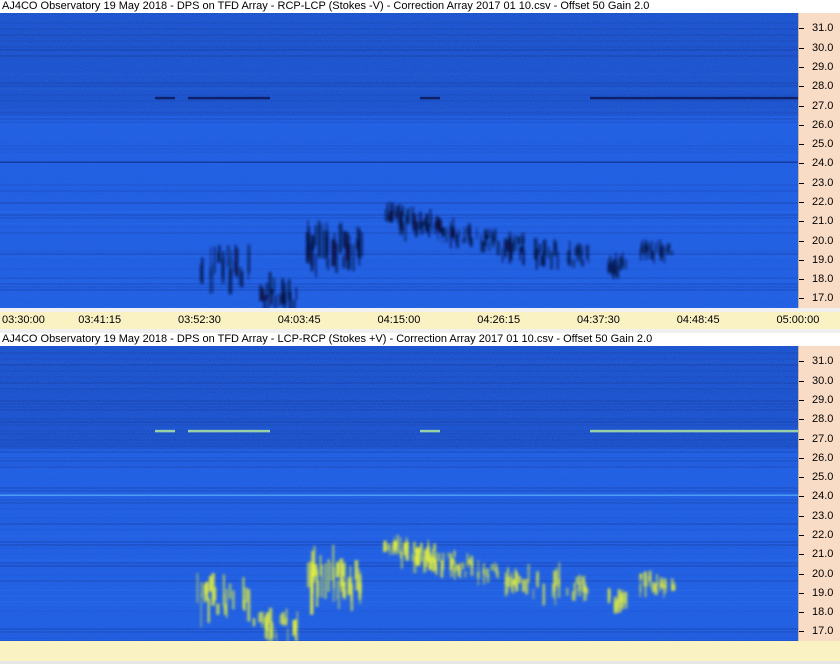  What do you see at coordinates (823, 477) in the screenshot?
I see `y-tick-label: 25.0` at bounding box center [823, 477].